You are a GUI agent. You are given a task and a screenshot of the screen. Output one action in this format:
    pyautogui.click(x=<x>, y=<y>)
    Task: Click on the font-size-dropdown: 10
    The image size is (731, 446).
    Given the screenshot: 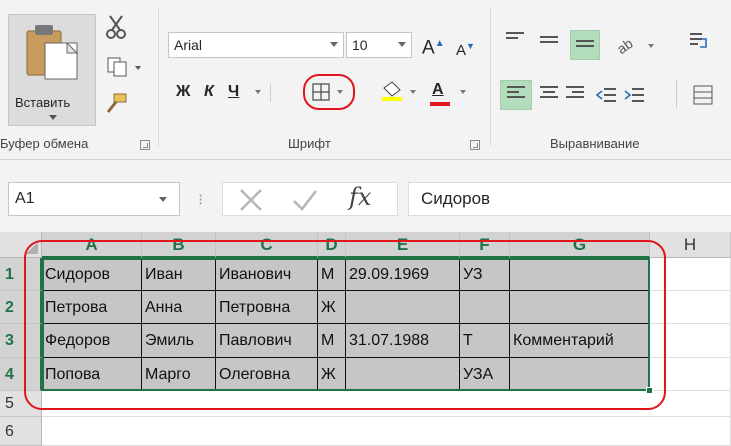 What is the action you would take?
    pyautogui.click(x=379, y=45)
    